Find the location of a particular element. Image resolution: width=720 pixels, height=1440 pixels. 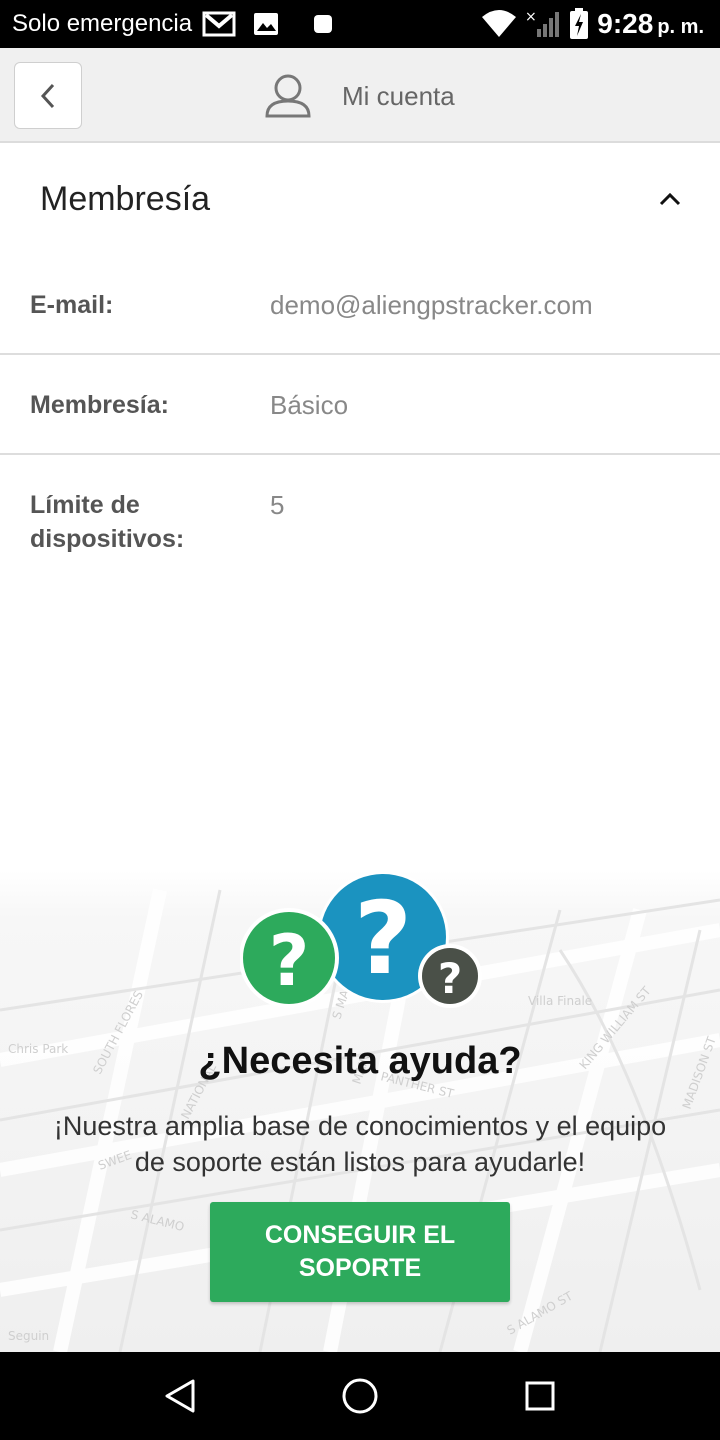

help-question-icon: ? ? ? is located at coordinates (361, 939).